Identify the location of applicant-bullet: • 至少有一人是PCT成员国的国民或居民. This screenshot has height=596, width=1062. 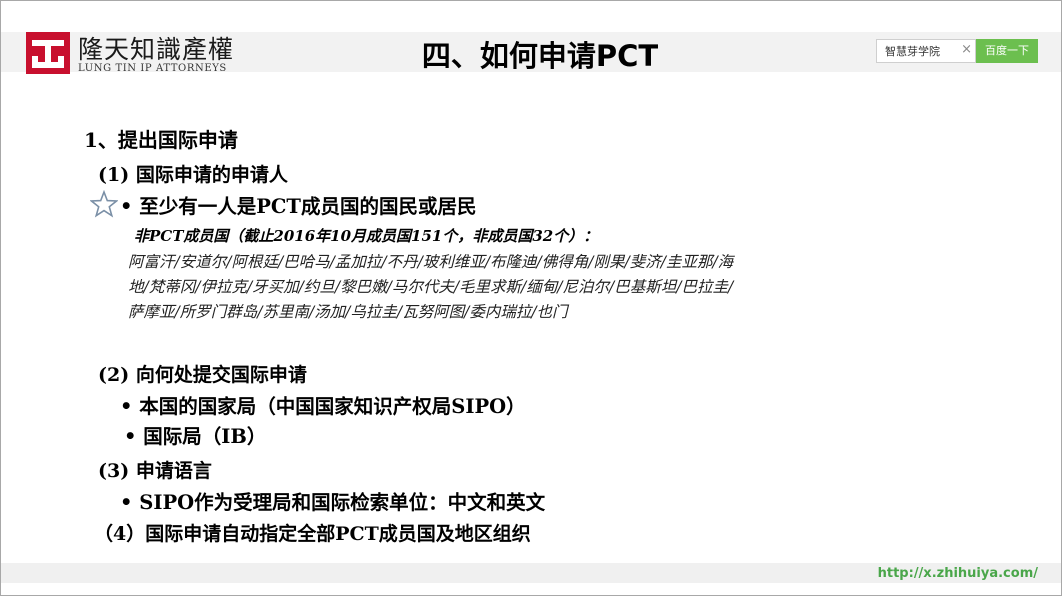
(298, 206).